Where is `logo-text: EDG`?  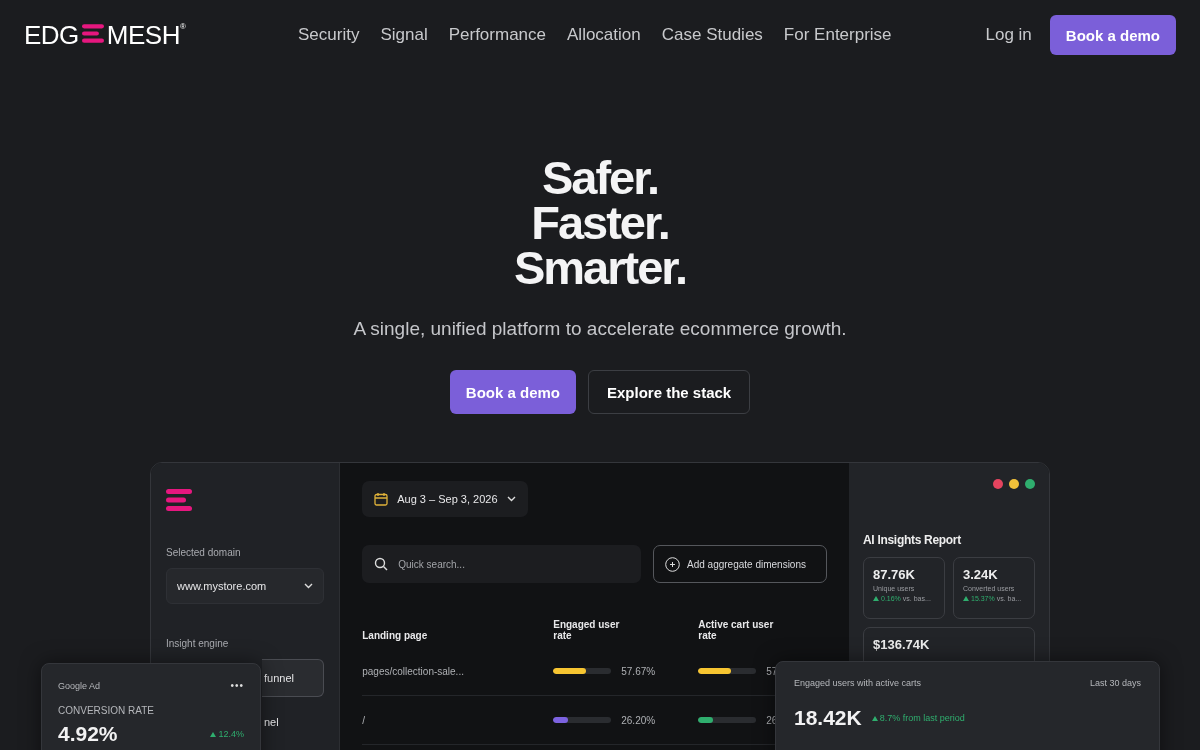 logo-text: EDG is located at coordinates (51, 35).